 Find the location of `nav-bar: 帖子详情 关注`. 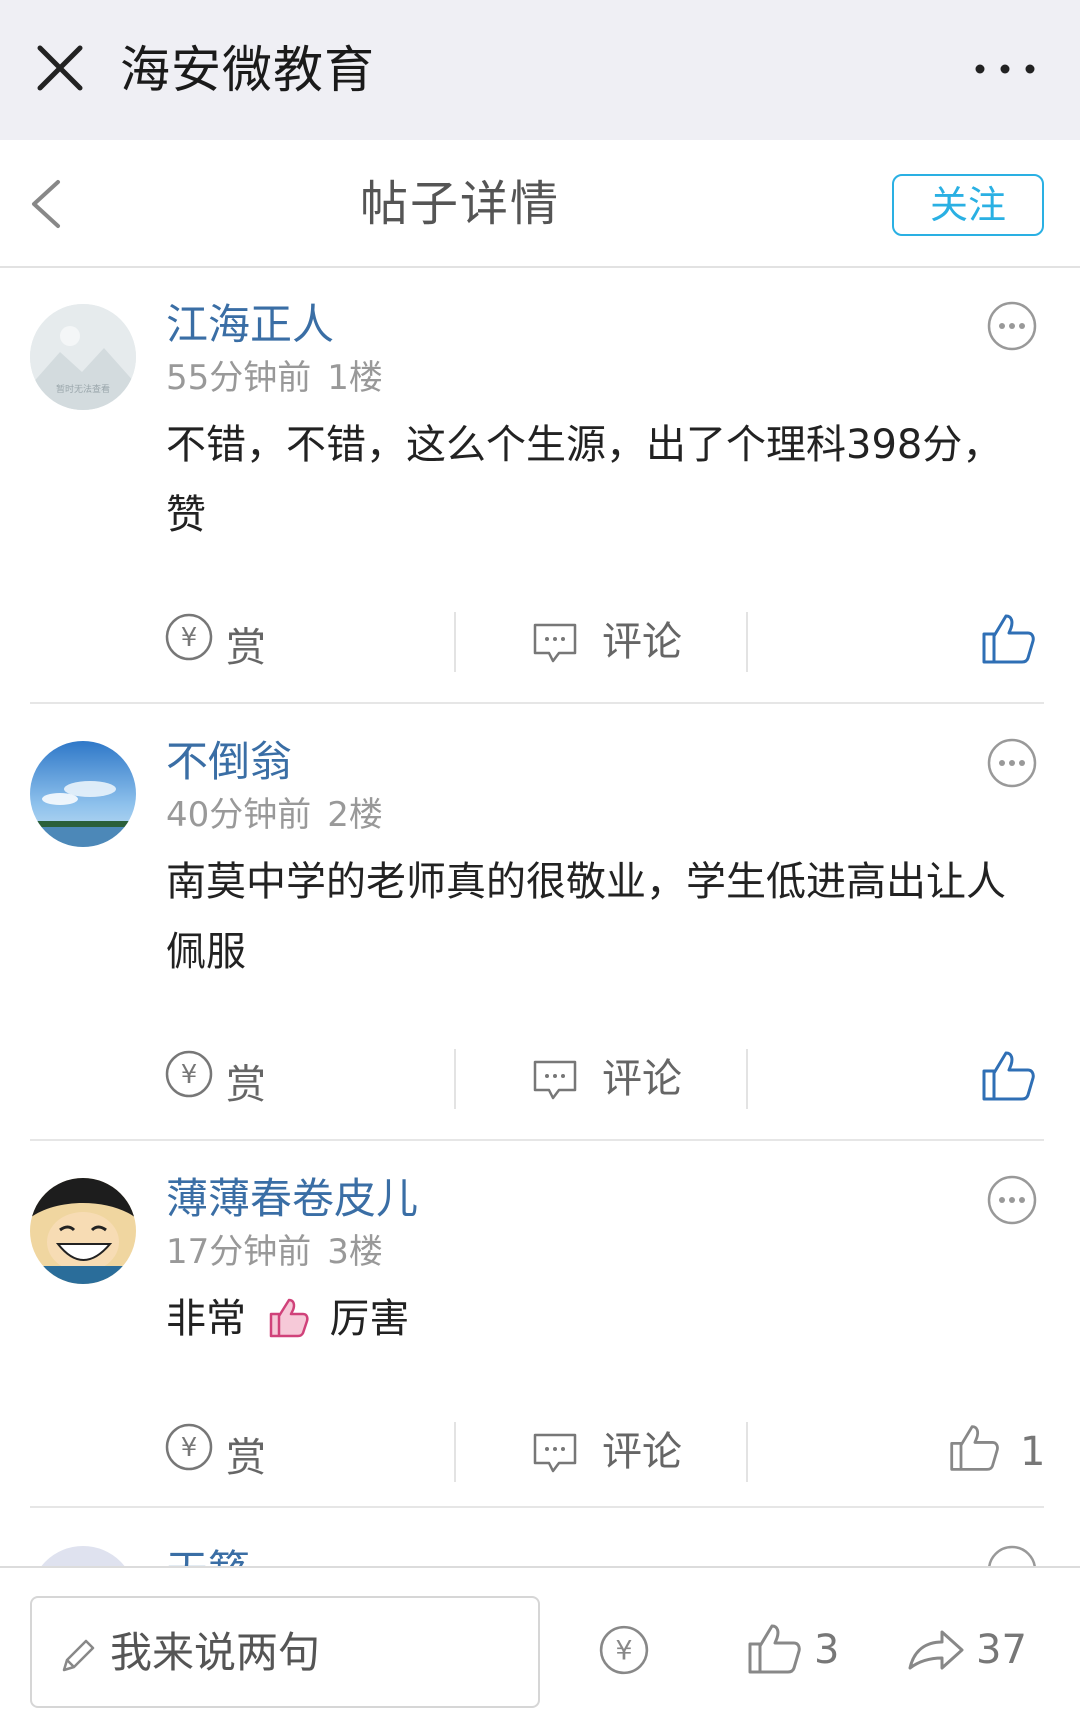

nav-bar: 帖子详情 关注 is located at coordinates (540, 204).